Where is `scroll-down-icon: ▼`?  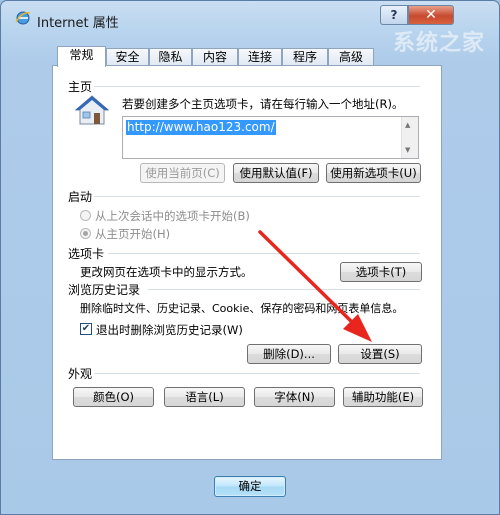
scroll-down-icon: ▼ is located at coordinates (407, 150).